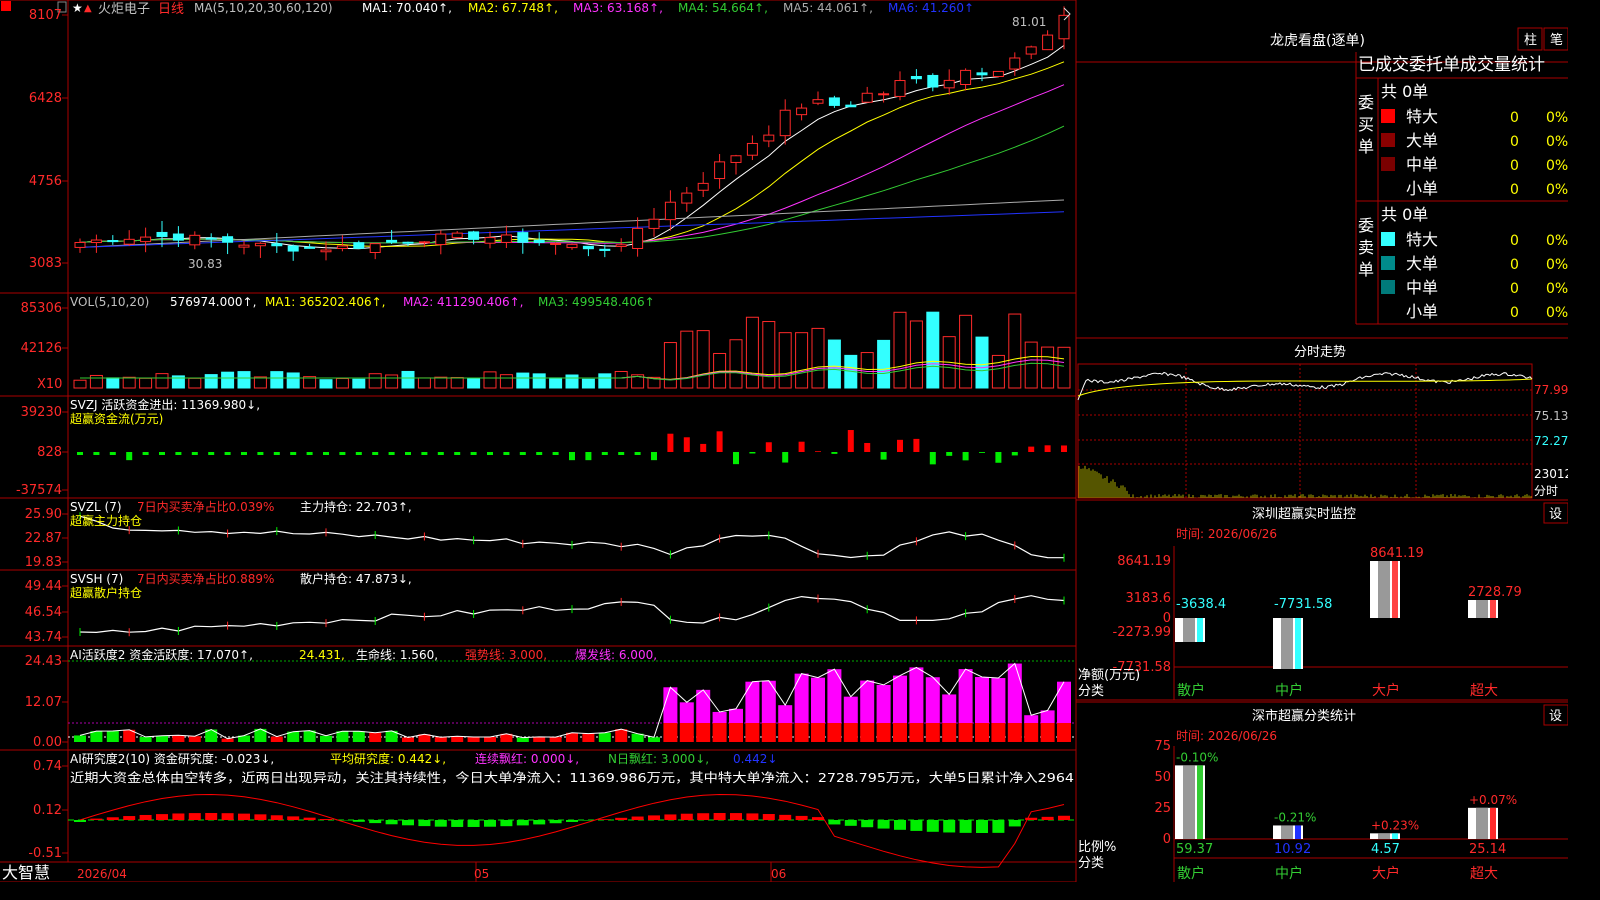 Image resolution: width=1600 pixels, height=900 pixels. I want to click on monitor-y-tick: 8641.19, so click(1144, 561).